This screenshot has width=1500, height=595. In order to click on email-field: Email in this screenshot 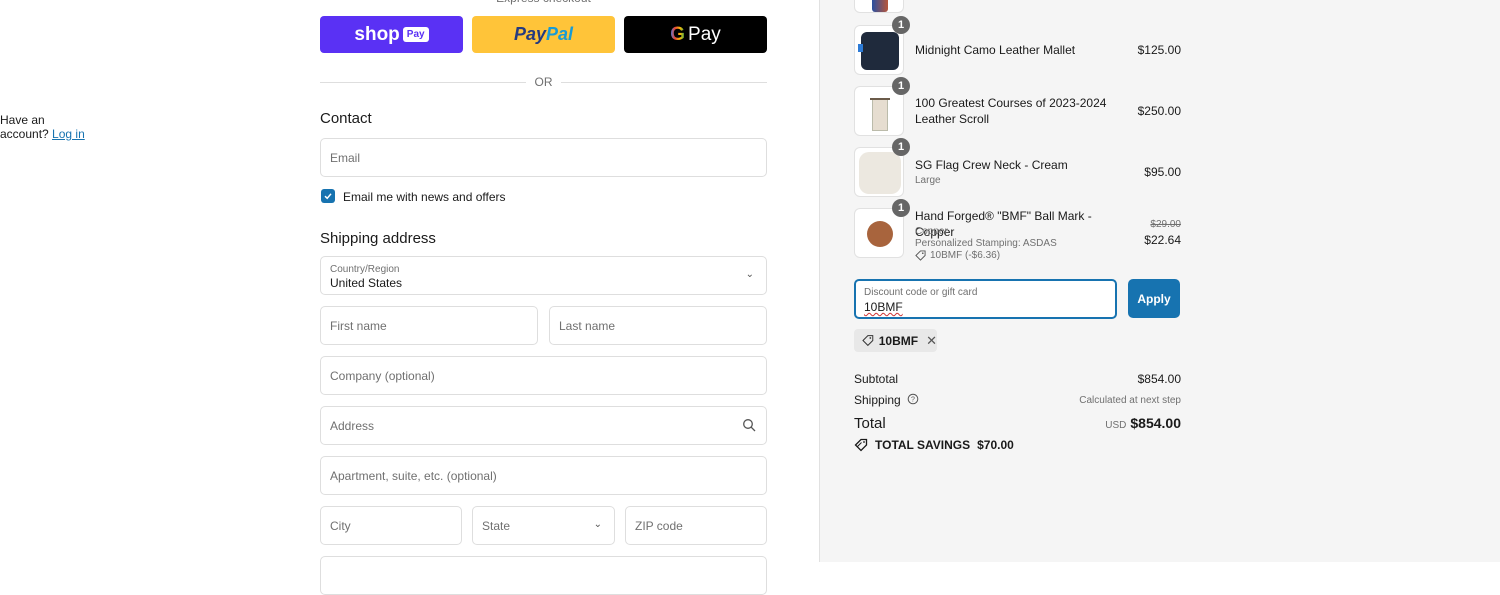, I will do `click(543, 157)`.